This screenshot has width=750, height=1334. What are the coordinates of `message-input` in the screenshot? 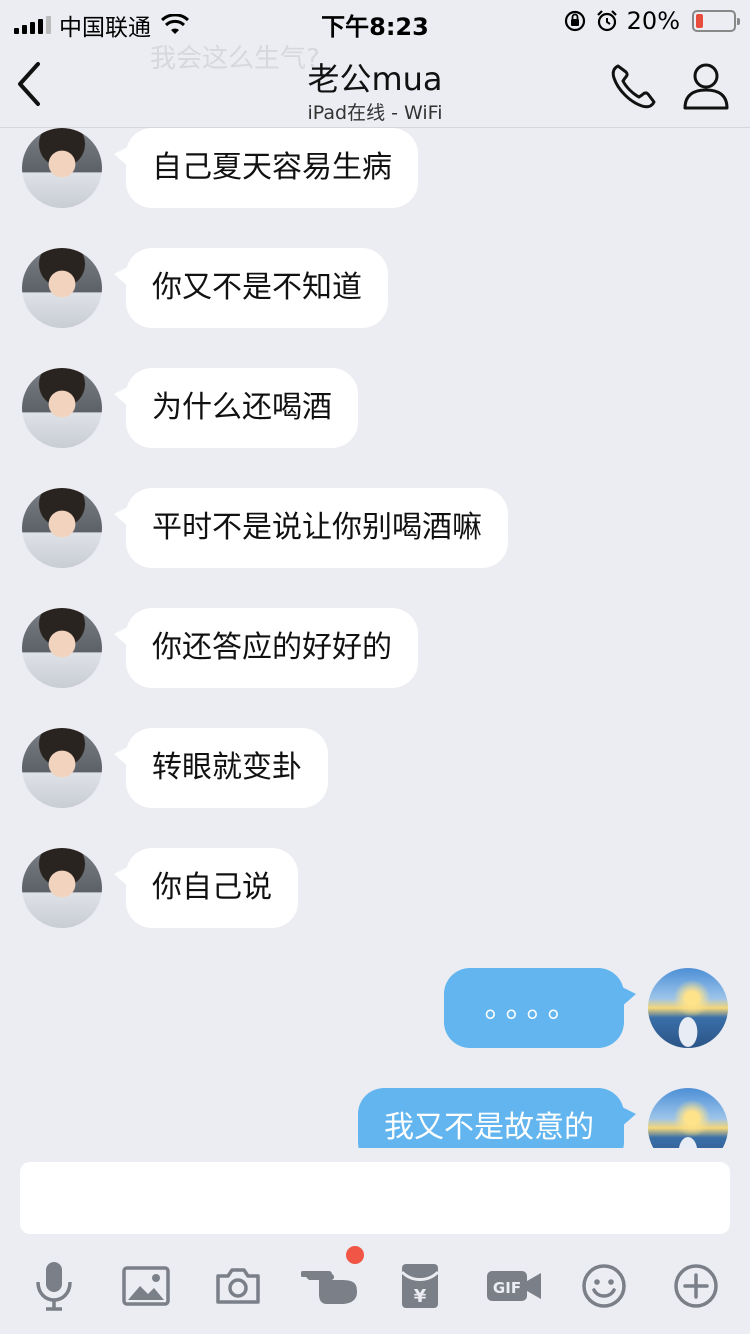 It's located at (375, 1198).